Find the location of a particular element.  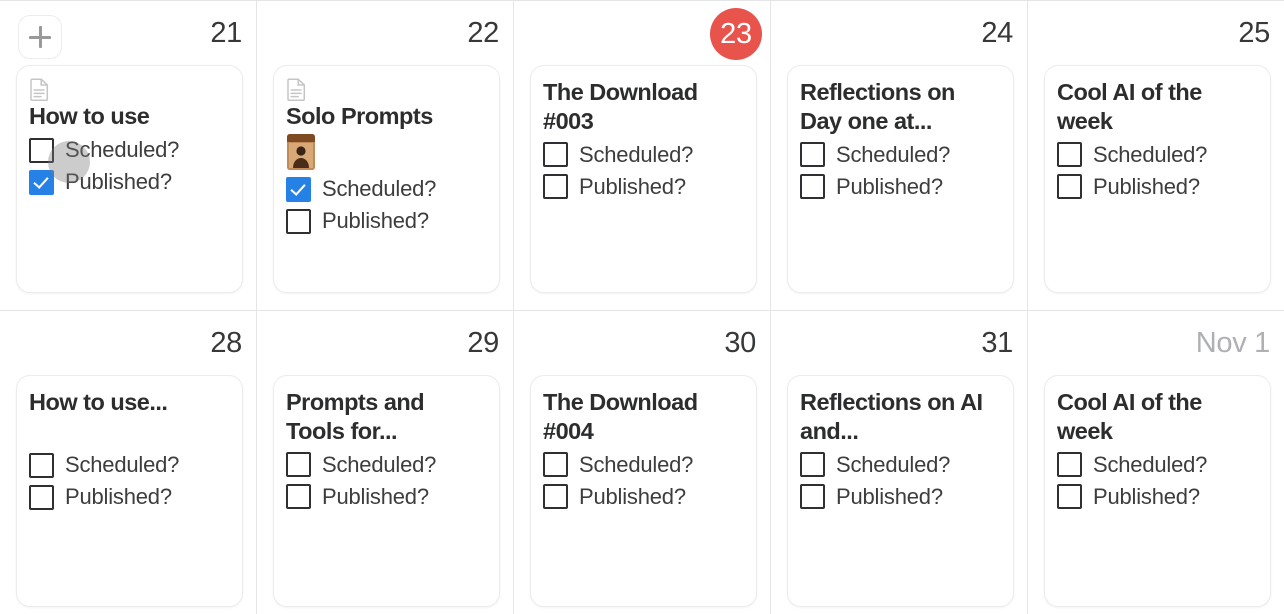

day-cell-23: 23 The Download #003 Scheduled? Published? is located at coordinates (641, 155).